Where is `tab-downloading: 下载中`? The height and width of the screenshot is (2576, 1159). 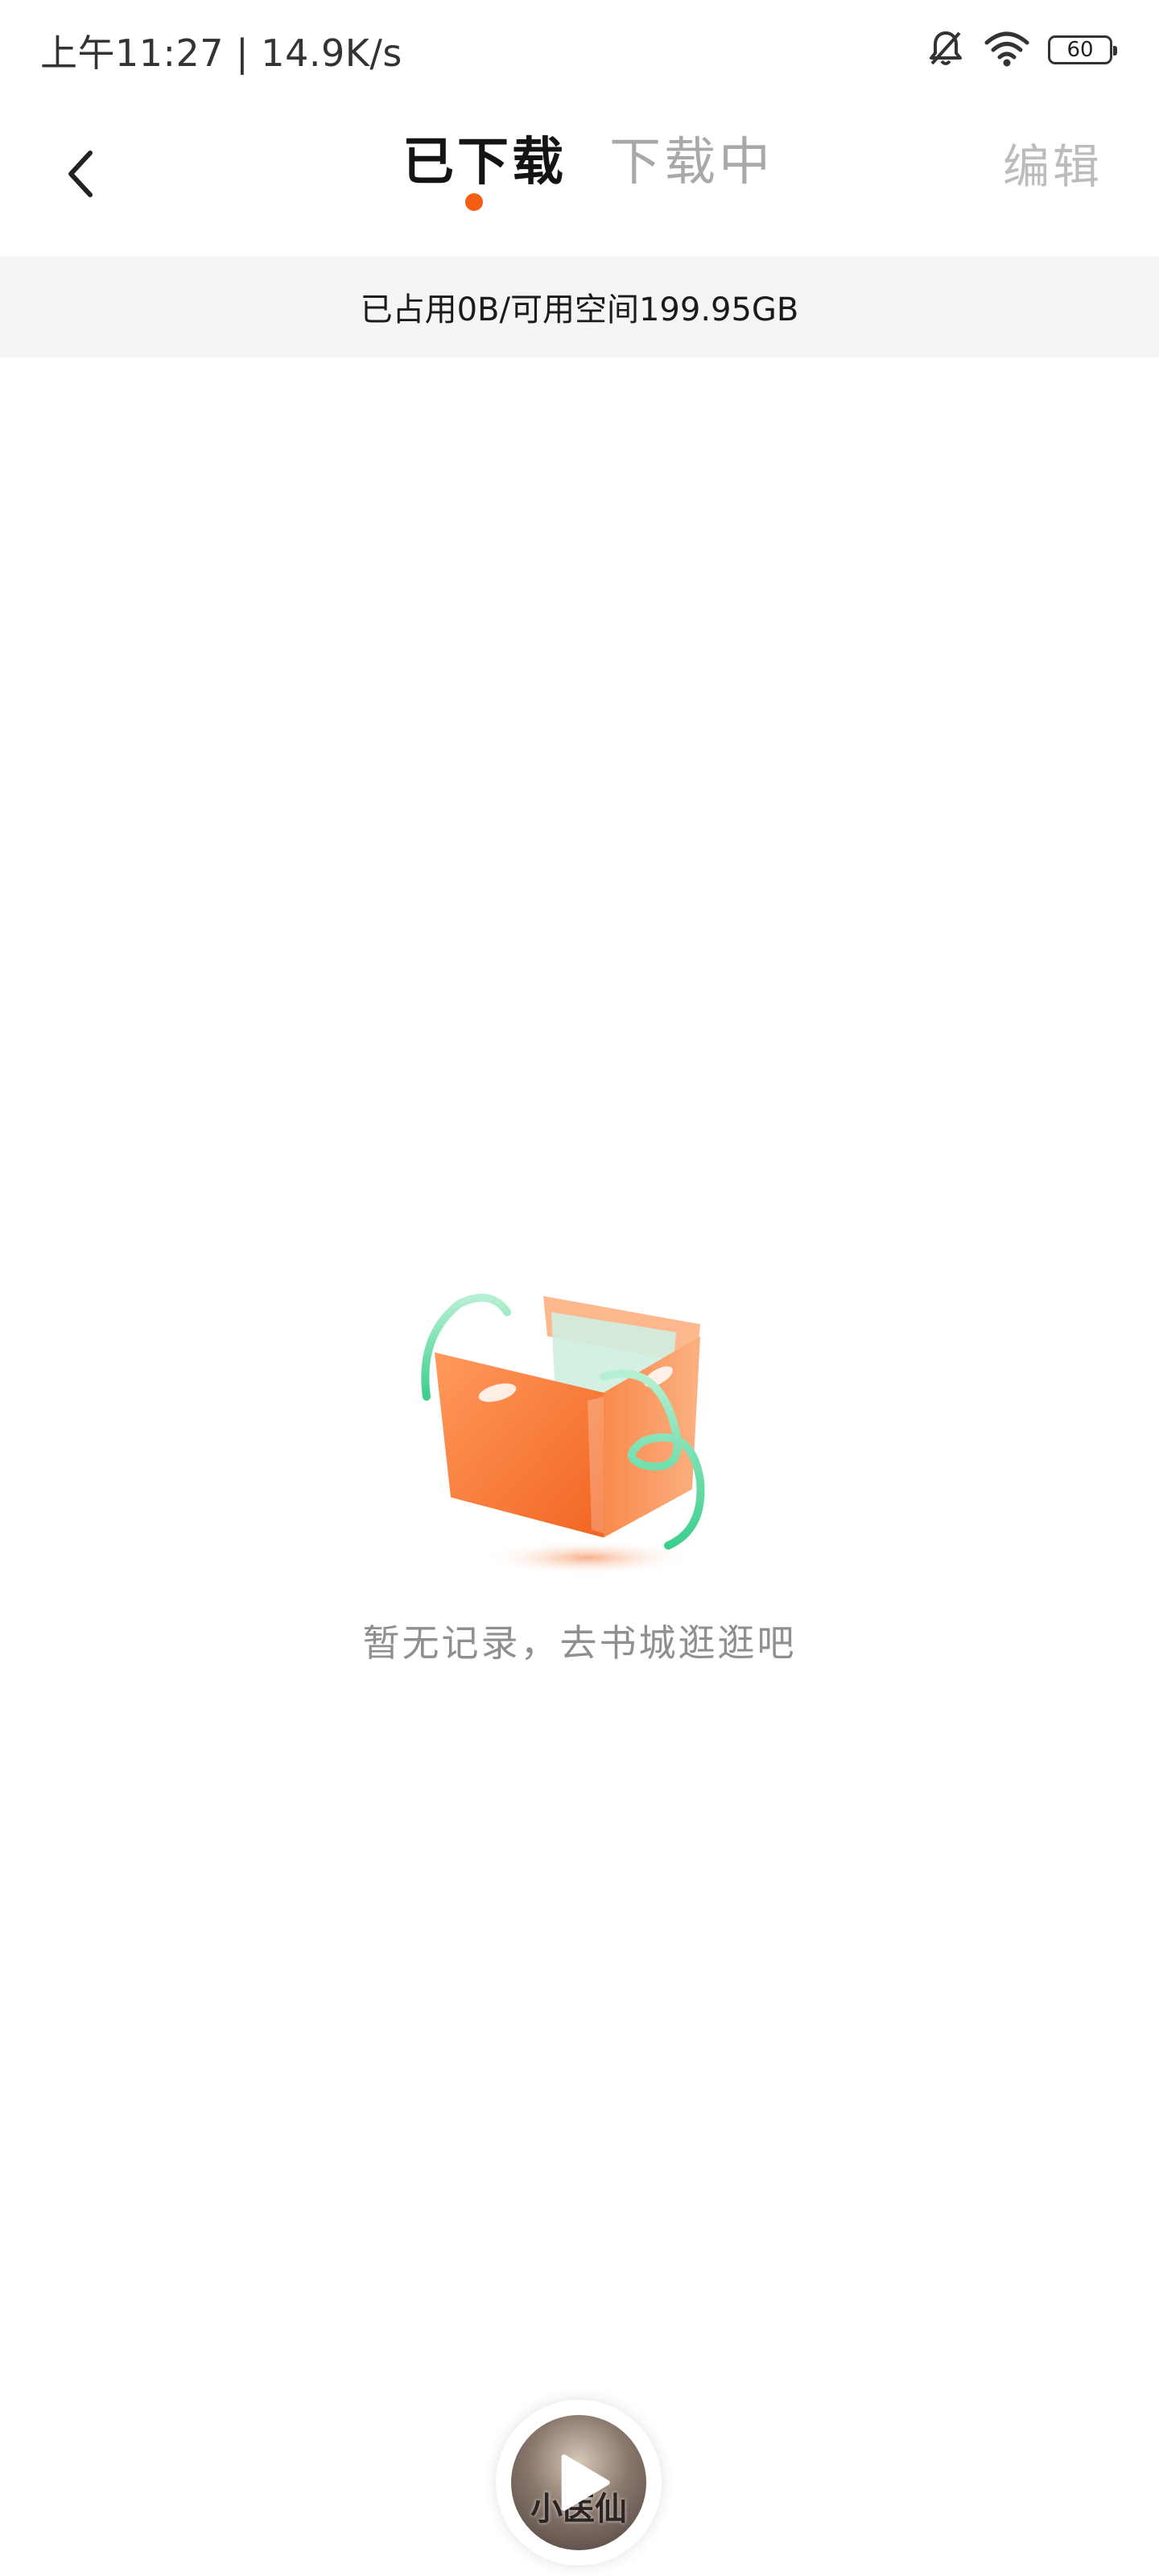
tab-downloading: 下载中 is located at coordinates (691, 158).